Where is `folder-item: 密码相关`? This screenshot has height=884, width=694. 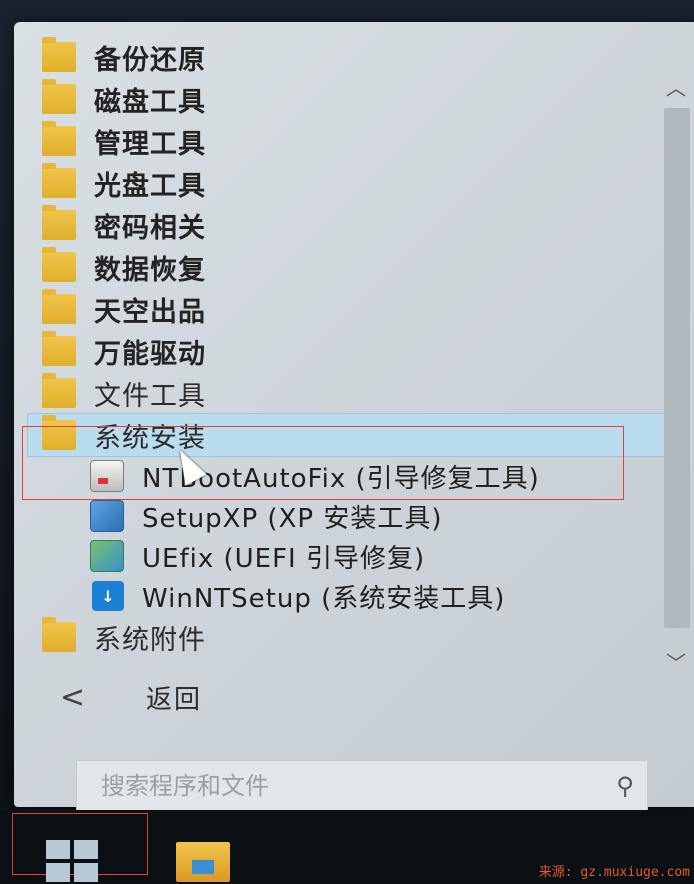 folder-item: 密码相关 is located at coordinates (348, 225).